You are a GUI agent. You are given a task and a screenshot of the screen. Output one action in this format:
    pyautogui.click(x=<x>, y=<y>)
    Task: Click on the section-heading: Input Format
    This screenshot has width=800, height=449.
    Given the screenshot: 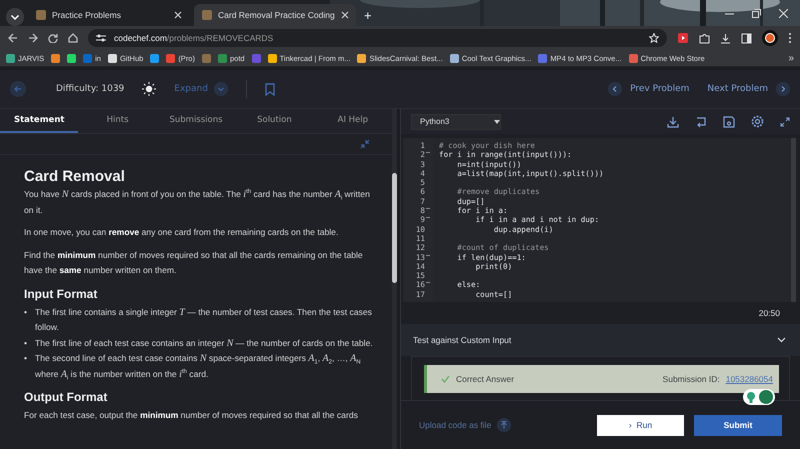 What is the action you would take?
    pyautogui.click(x=61, y=294)
    